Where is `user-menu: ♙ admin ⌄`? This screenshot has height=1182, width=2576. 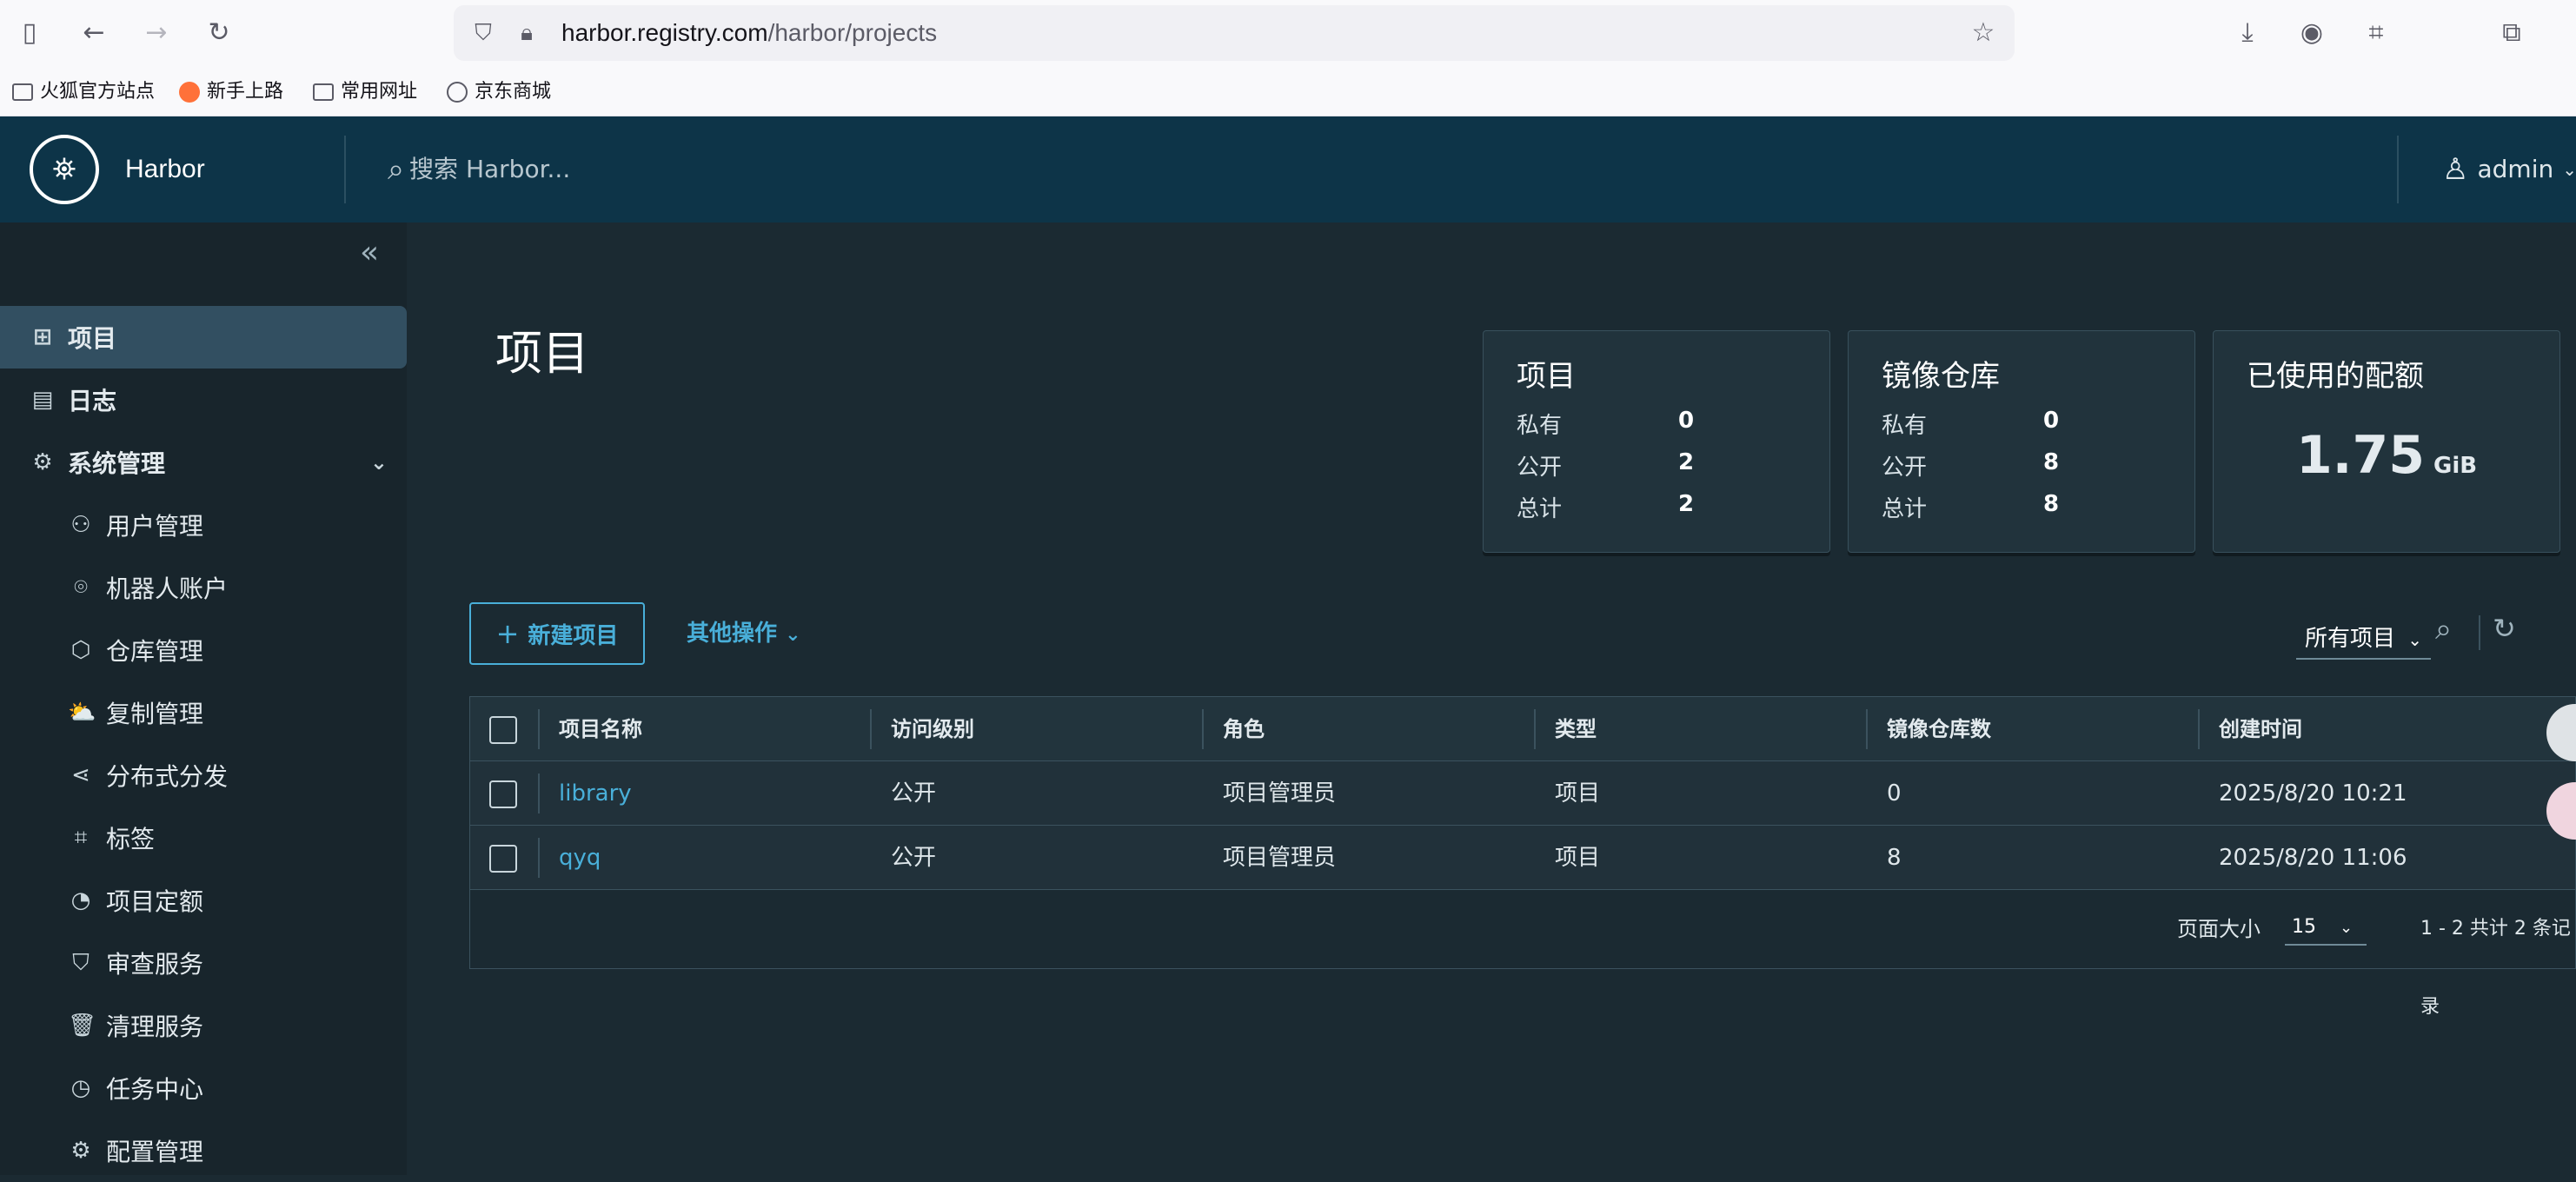 user-menu: ♙ admin ⌄ is located at coordinates (2509, 169).